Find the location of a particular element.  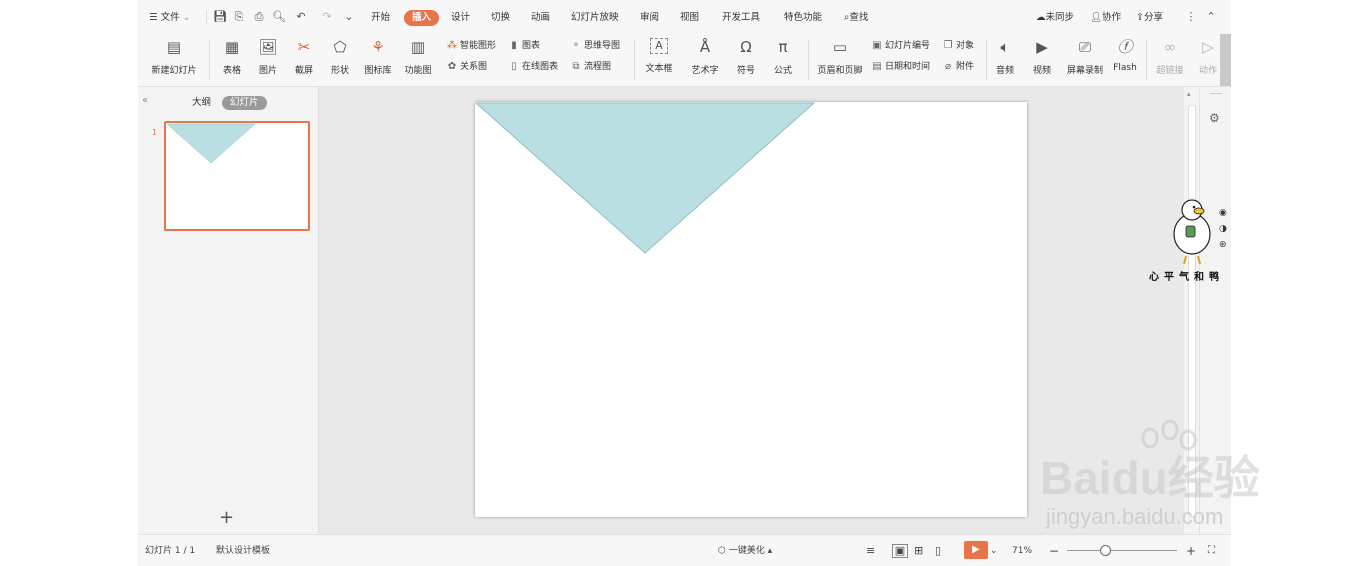

flash-icon: ⓕ is located at coordinates (1125, 47).